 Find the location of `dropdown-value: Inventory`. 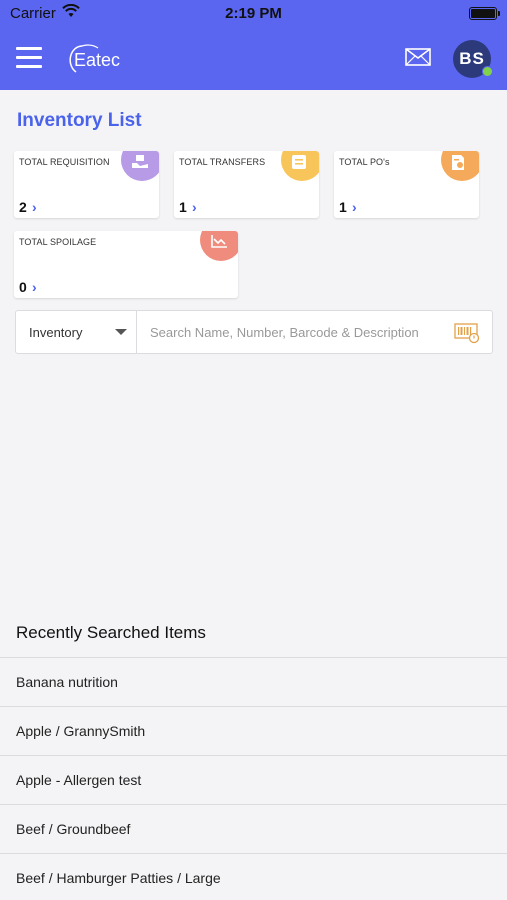

dropdown-value: Inventory is located at coordinates (56, 332).